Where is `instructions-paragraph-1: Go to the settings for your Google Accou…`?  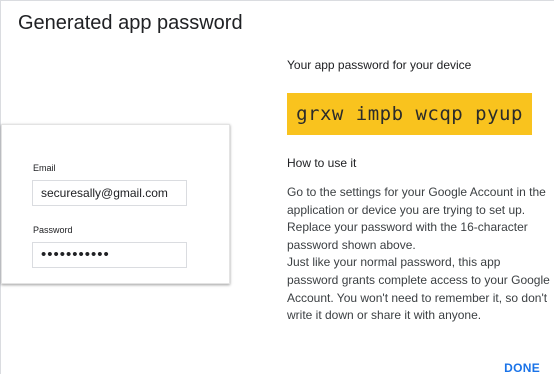
instructions-paragraph-1: Go to the settings for your Google Accou… is located at coordinates (416, 218).